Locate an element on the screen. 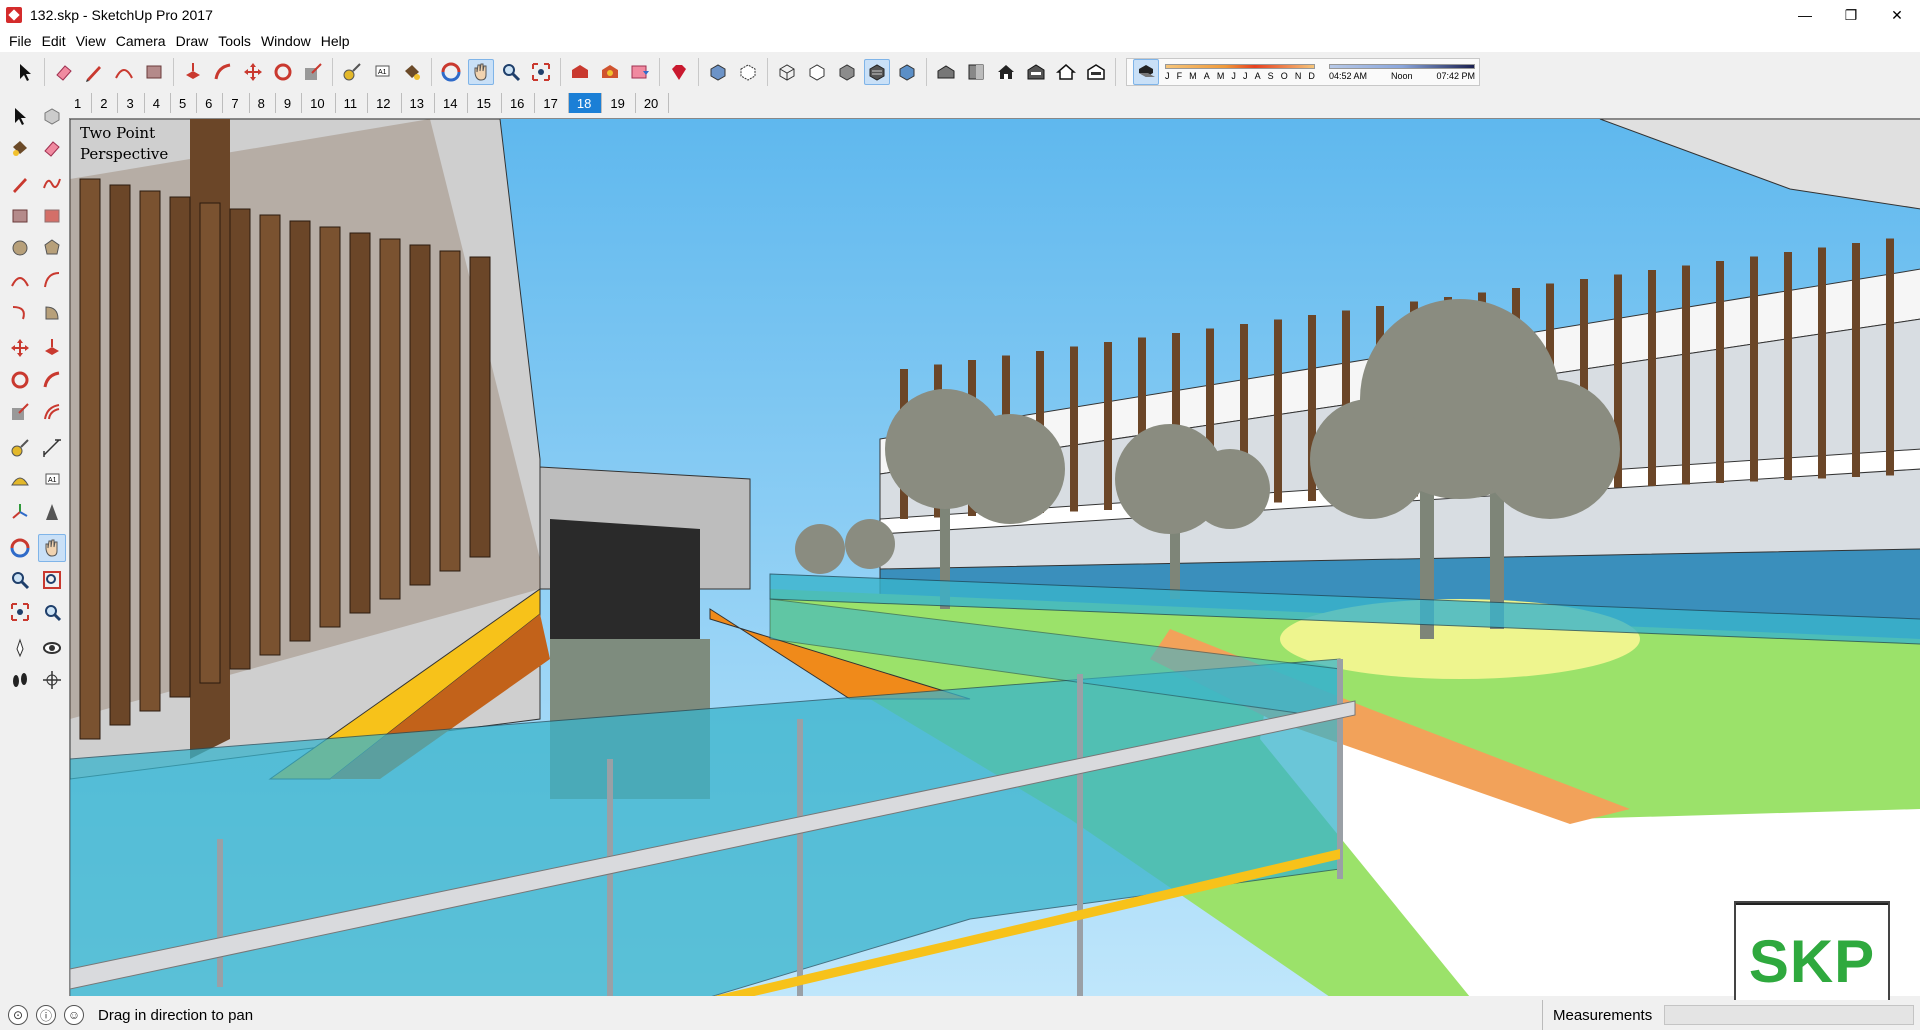 Image resolution: width=1920 pixels, height=1030 pixels. section-plane-icon is located at coordinates (52, 680).